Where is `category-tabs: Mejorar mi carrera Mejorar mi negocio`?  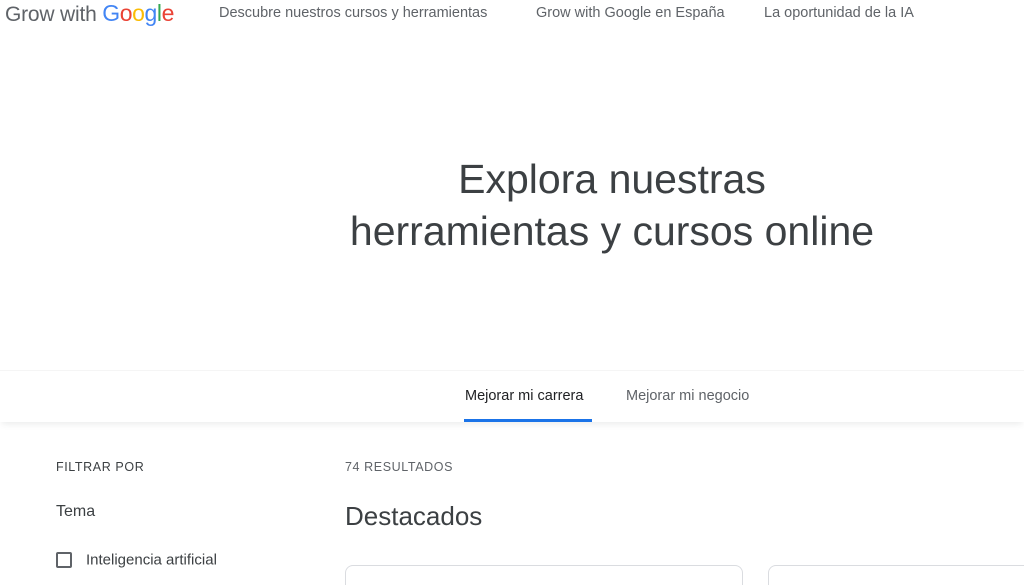 category-tabs: Mejorar mi carrera Mejorar mi negocio is located at coordinates (512, 396).